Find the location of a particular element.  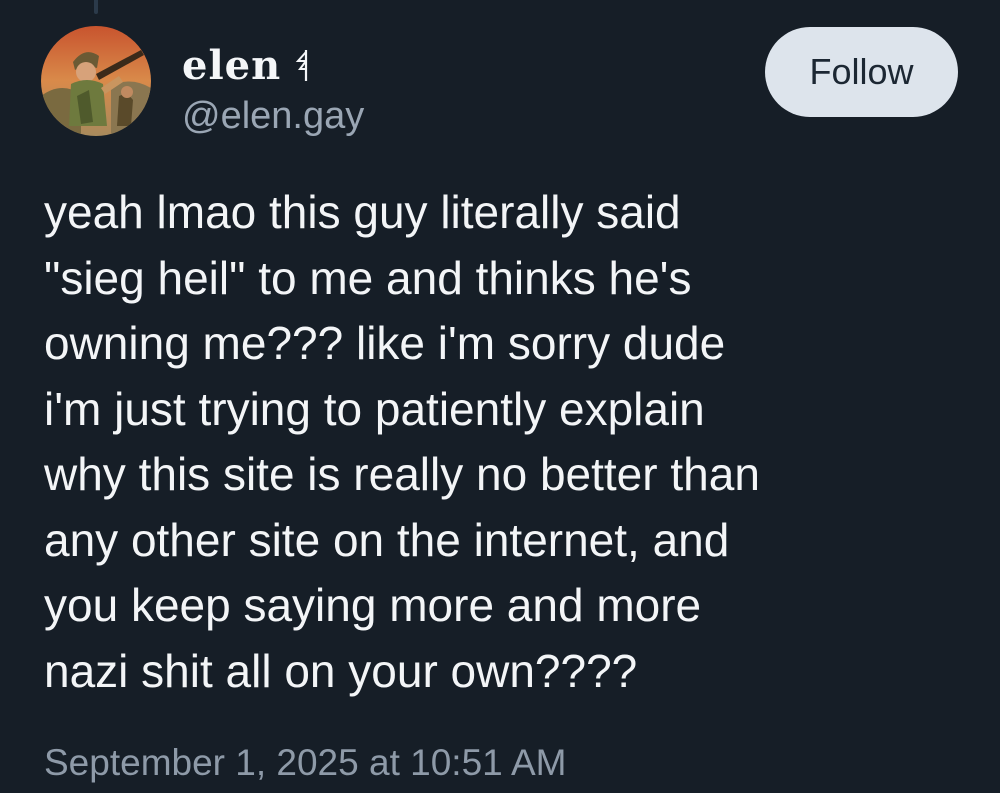

avatar-soldier-illustration is located at coordinates (96, 81).